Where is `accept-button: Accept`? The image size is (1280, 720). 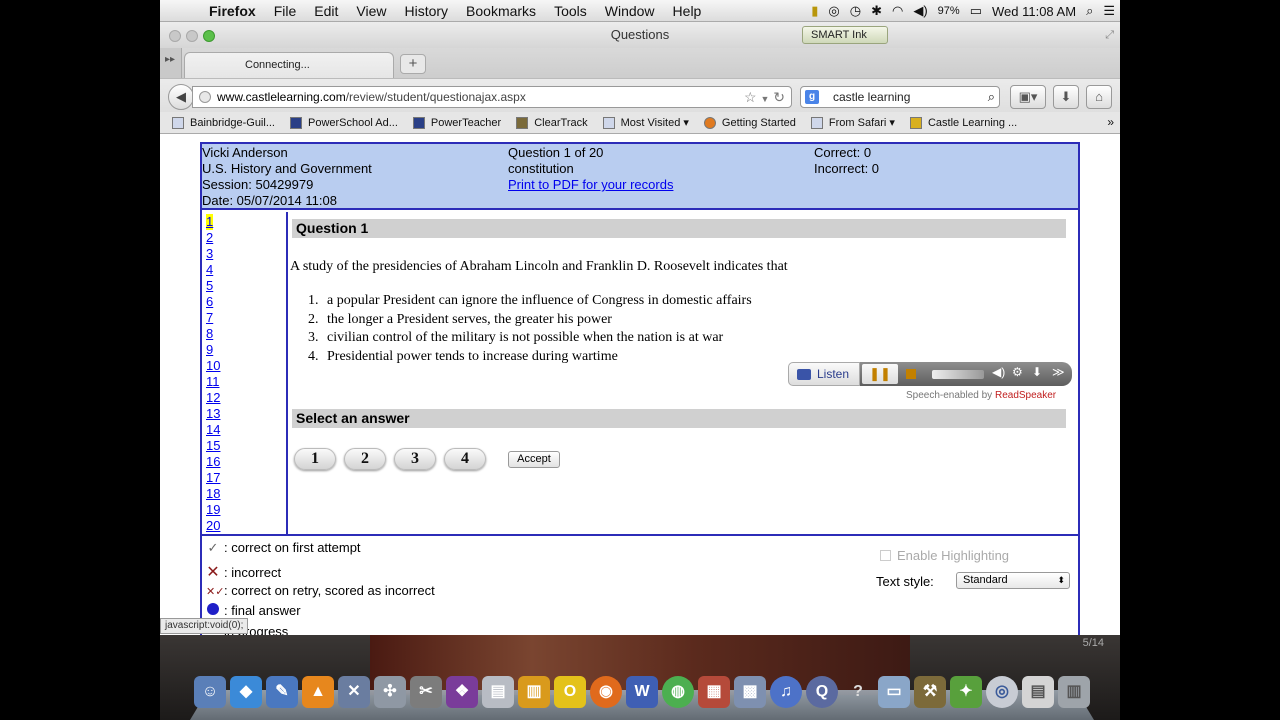
accept-button: Accept is located at coordinates (534, 459).